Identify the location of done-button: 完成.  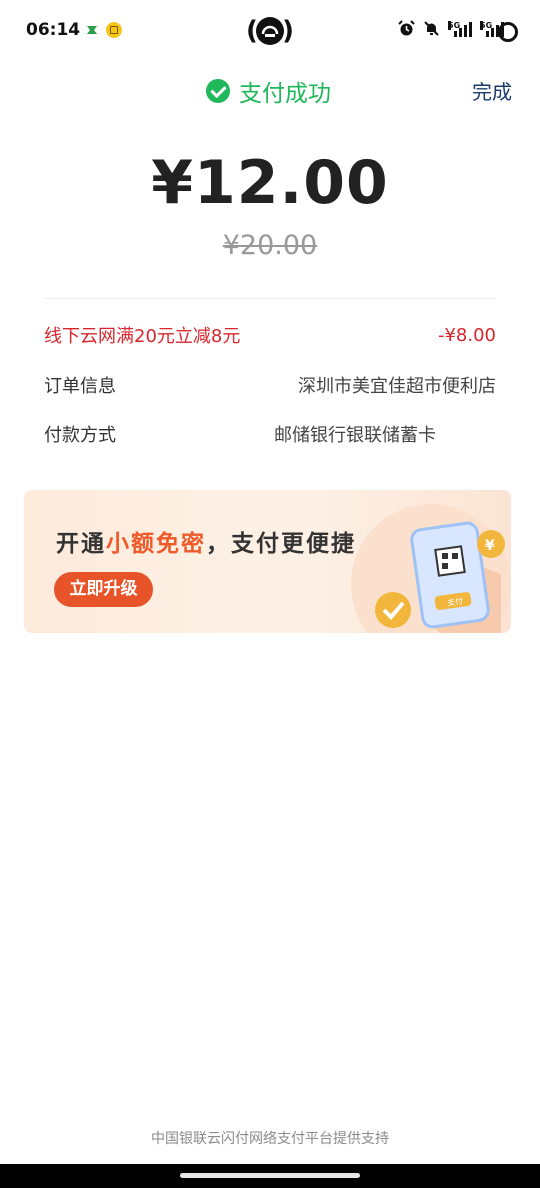
(492, 90).